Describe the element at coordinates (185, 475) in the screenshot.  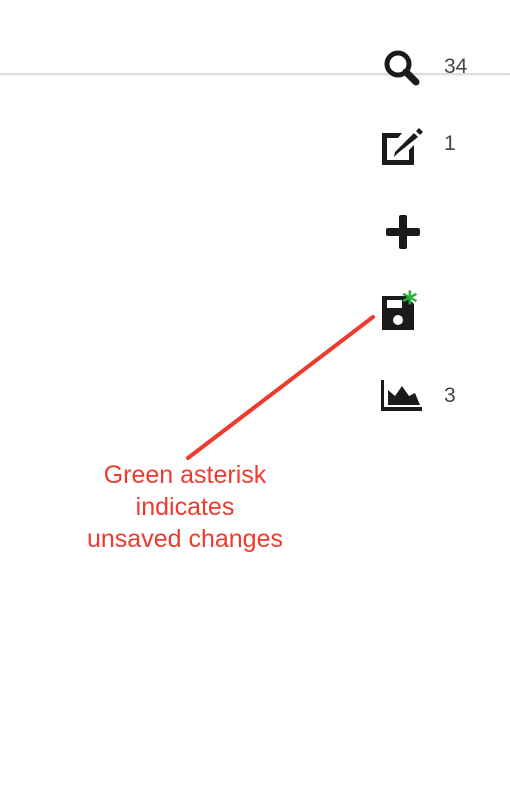
I see `annotation-line-1: Green asterisk` at that location.